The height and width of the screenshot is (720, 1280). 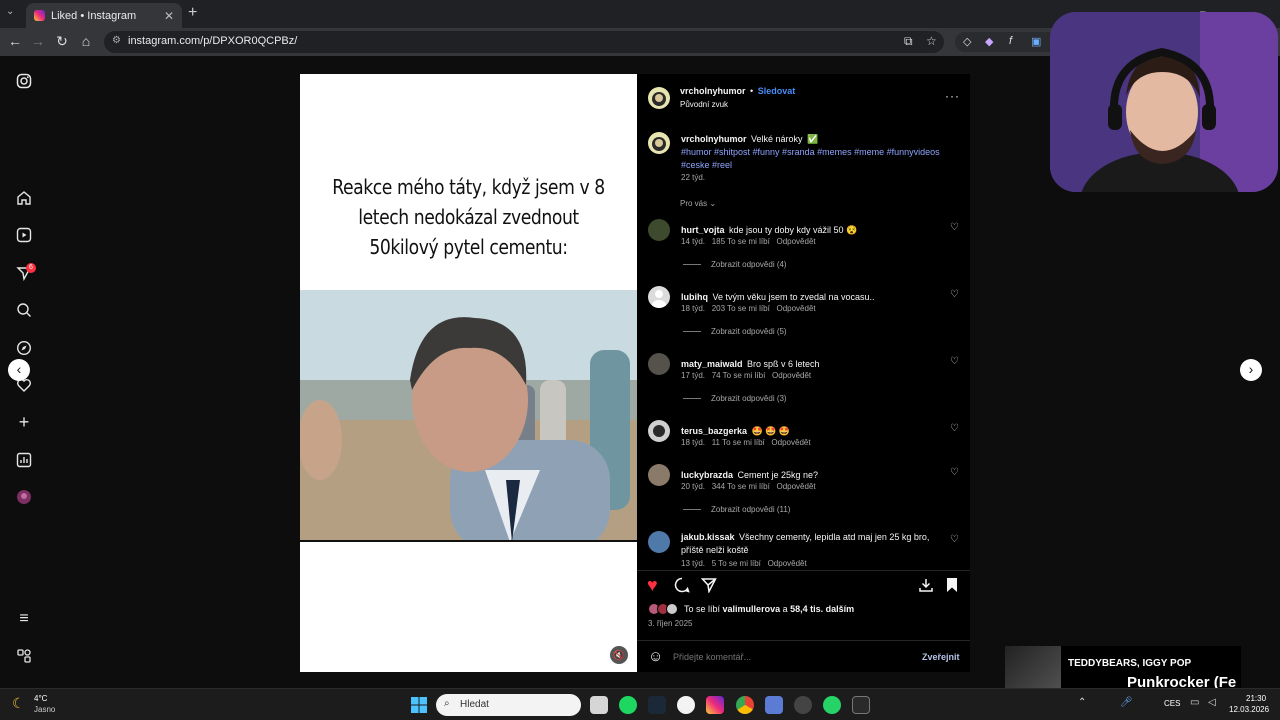 What do you see at coordinates (713, 91) in the screenshot?
I see `author-username: vrcholnyhumor` at bounding box center [713, 91].